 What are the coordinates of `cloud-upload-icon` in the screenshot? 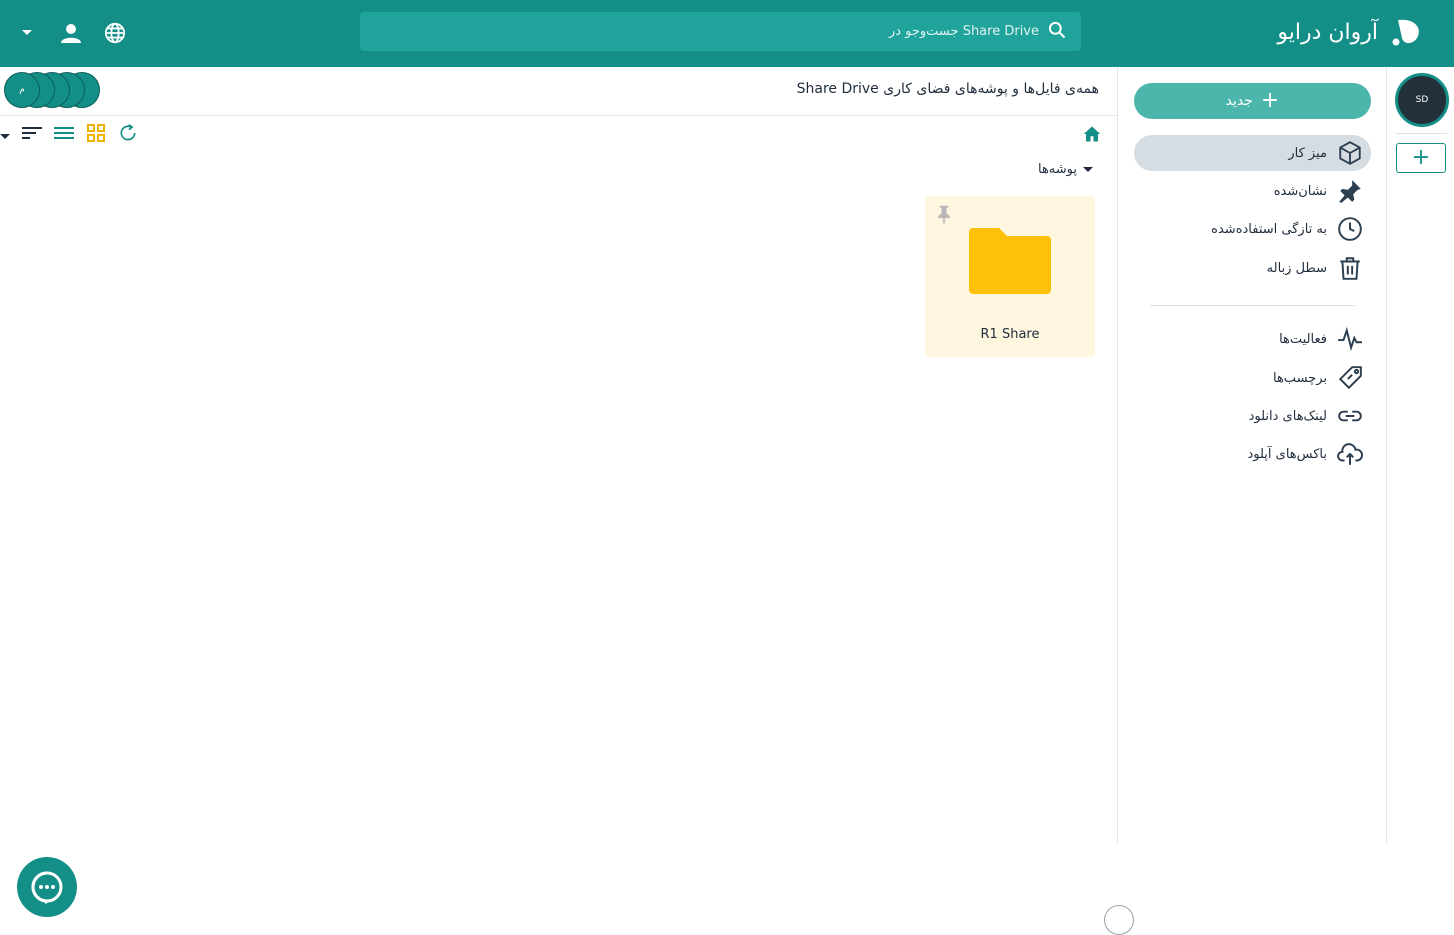 It's located at (1350, 454).